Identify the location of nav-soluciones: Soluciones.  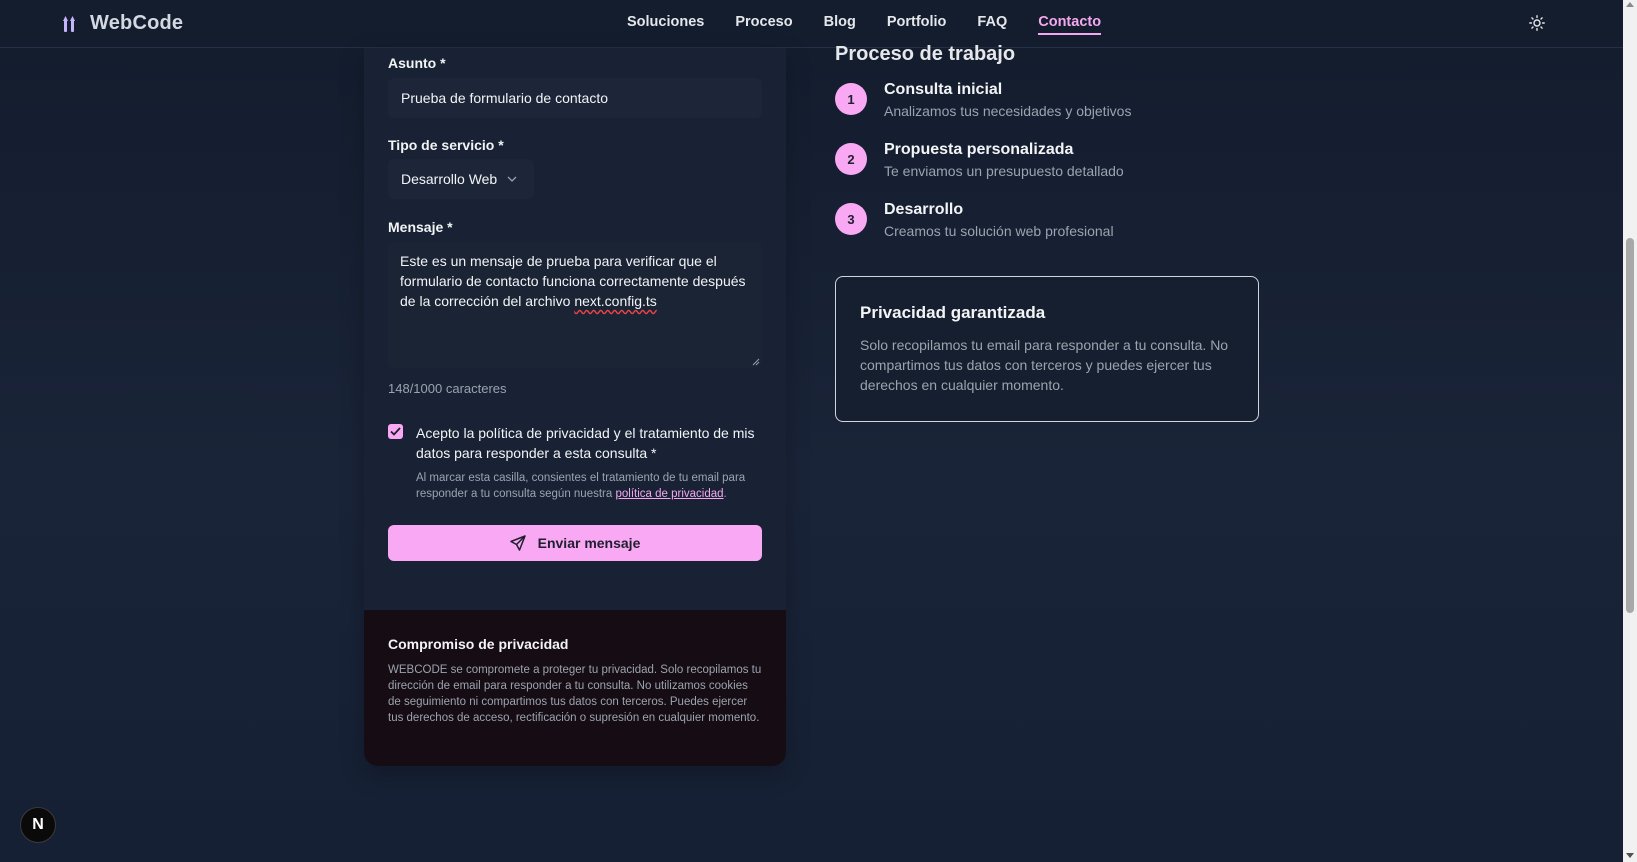
(665, 24).